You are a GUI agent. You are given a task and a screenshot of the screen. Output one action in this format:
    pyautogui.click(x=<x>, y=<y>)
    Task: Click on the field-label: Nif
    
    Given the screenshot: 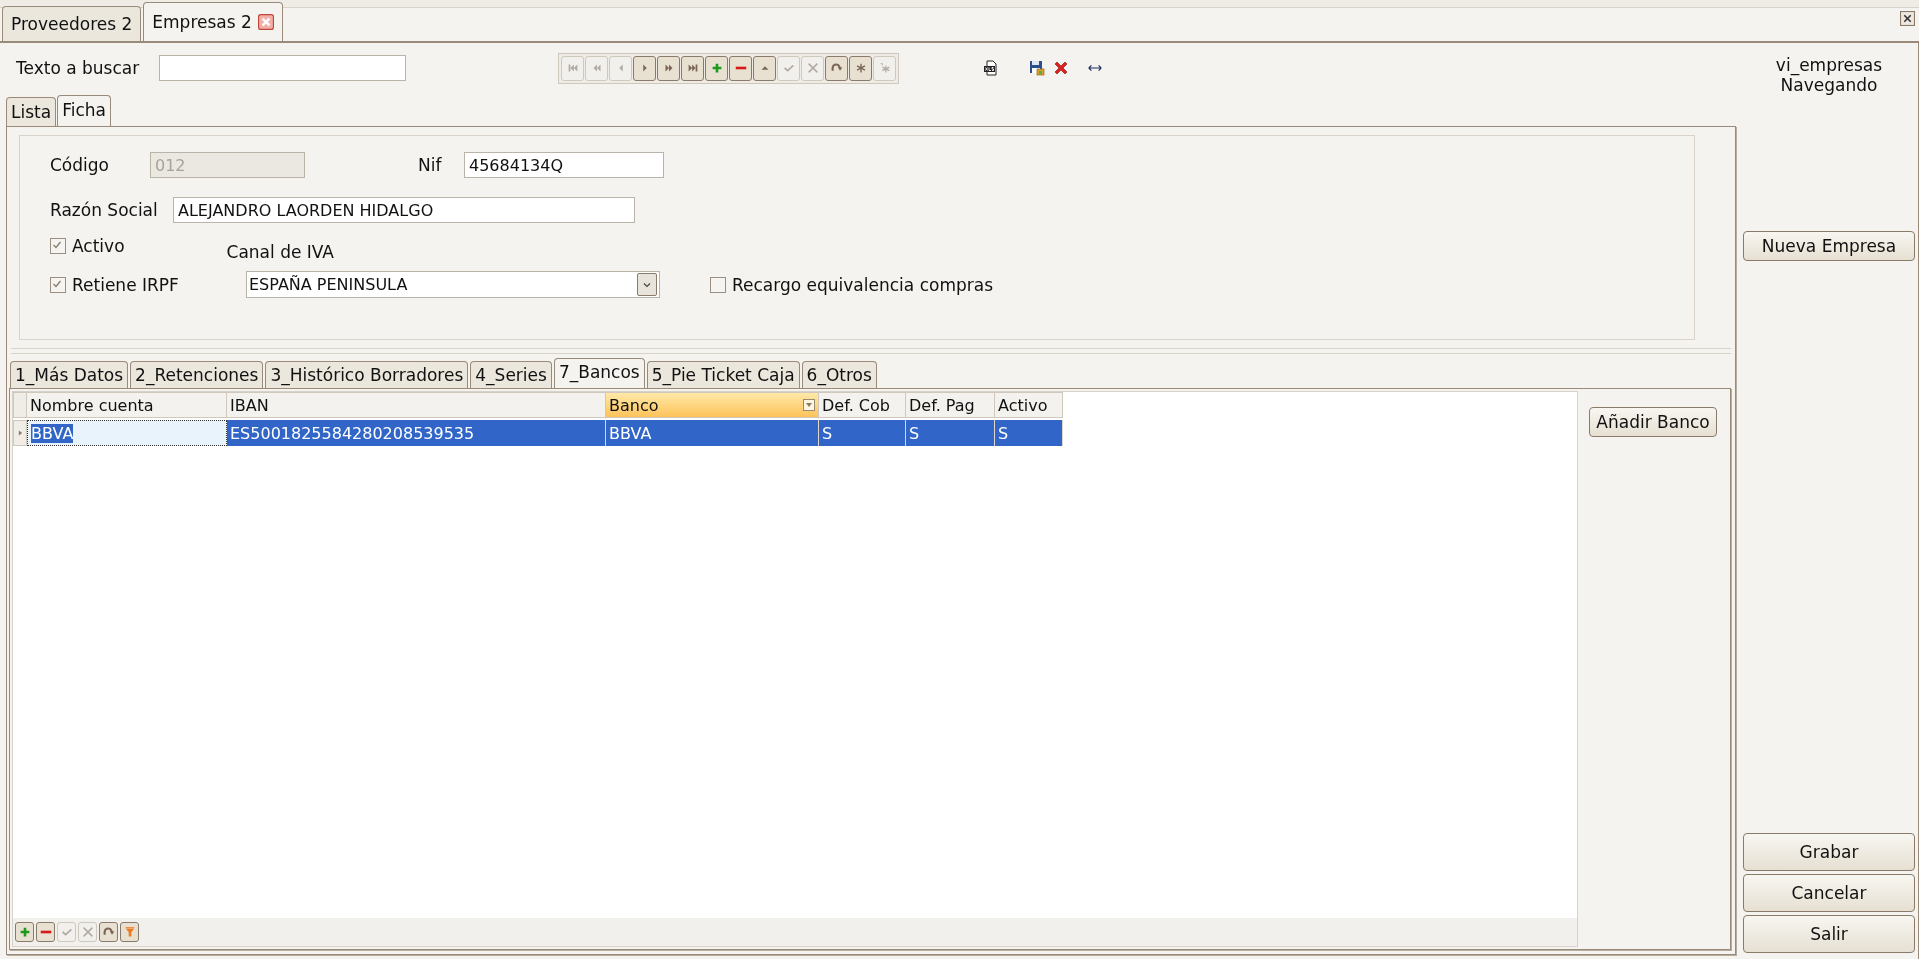 What is the action you would take?
    pyautogui.click(x=430, y=165)
    